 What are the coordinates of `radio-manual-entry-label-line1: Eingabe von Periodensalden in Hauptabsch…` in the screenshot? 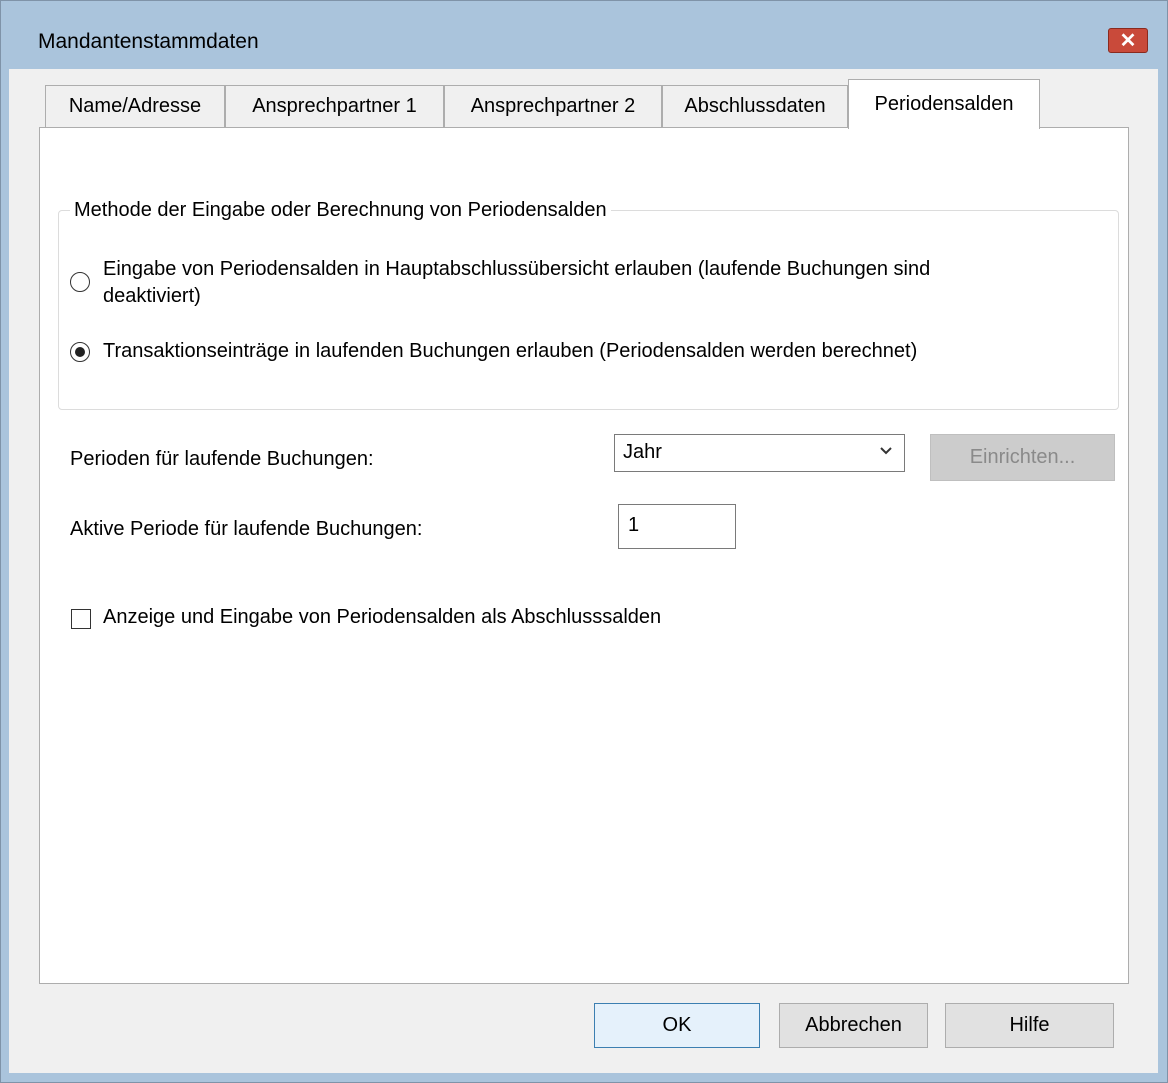 It's located at (517, 269).